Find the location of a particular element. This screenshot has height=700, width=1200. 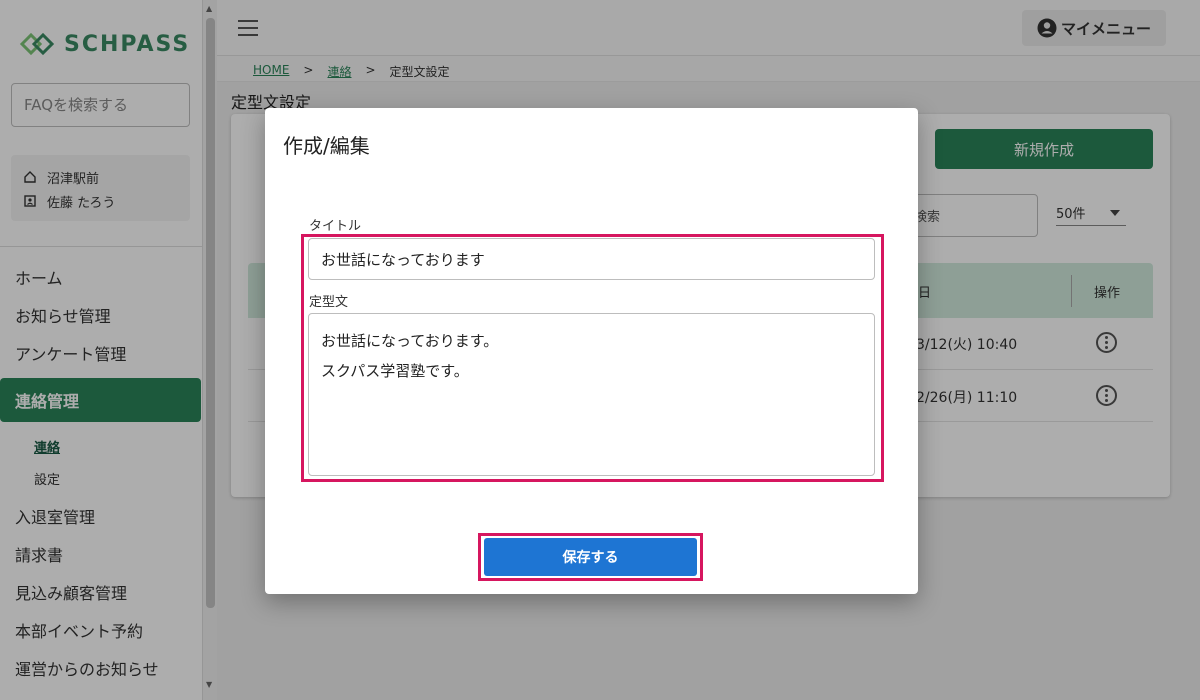

dialog-title: 作成/編集 is located at coordinates (326, 146).